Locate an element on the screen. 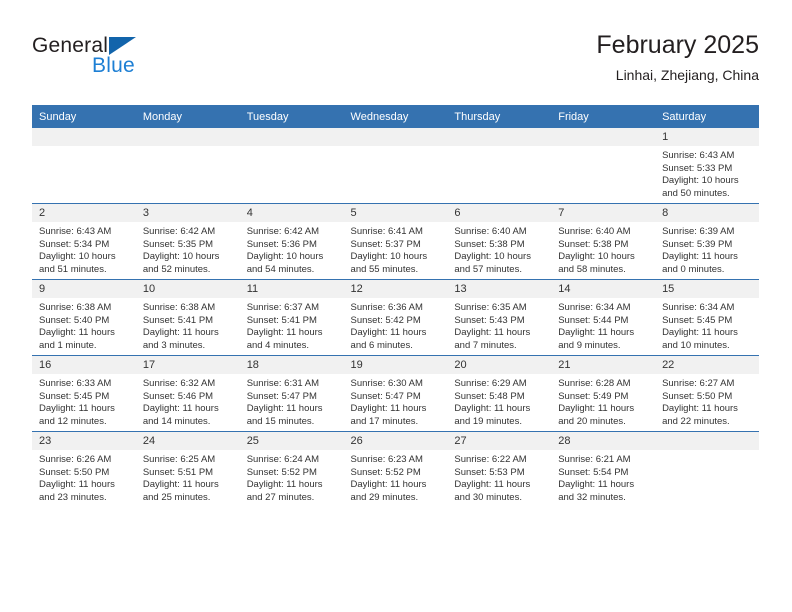  day-number: 4 is located at coordinates (291, 213).